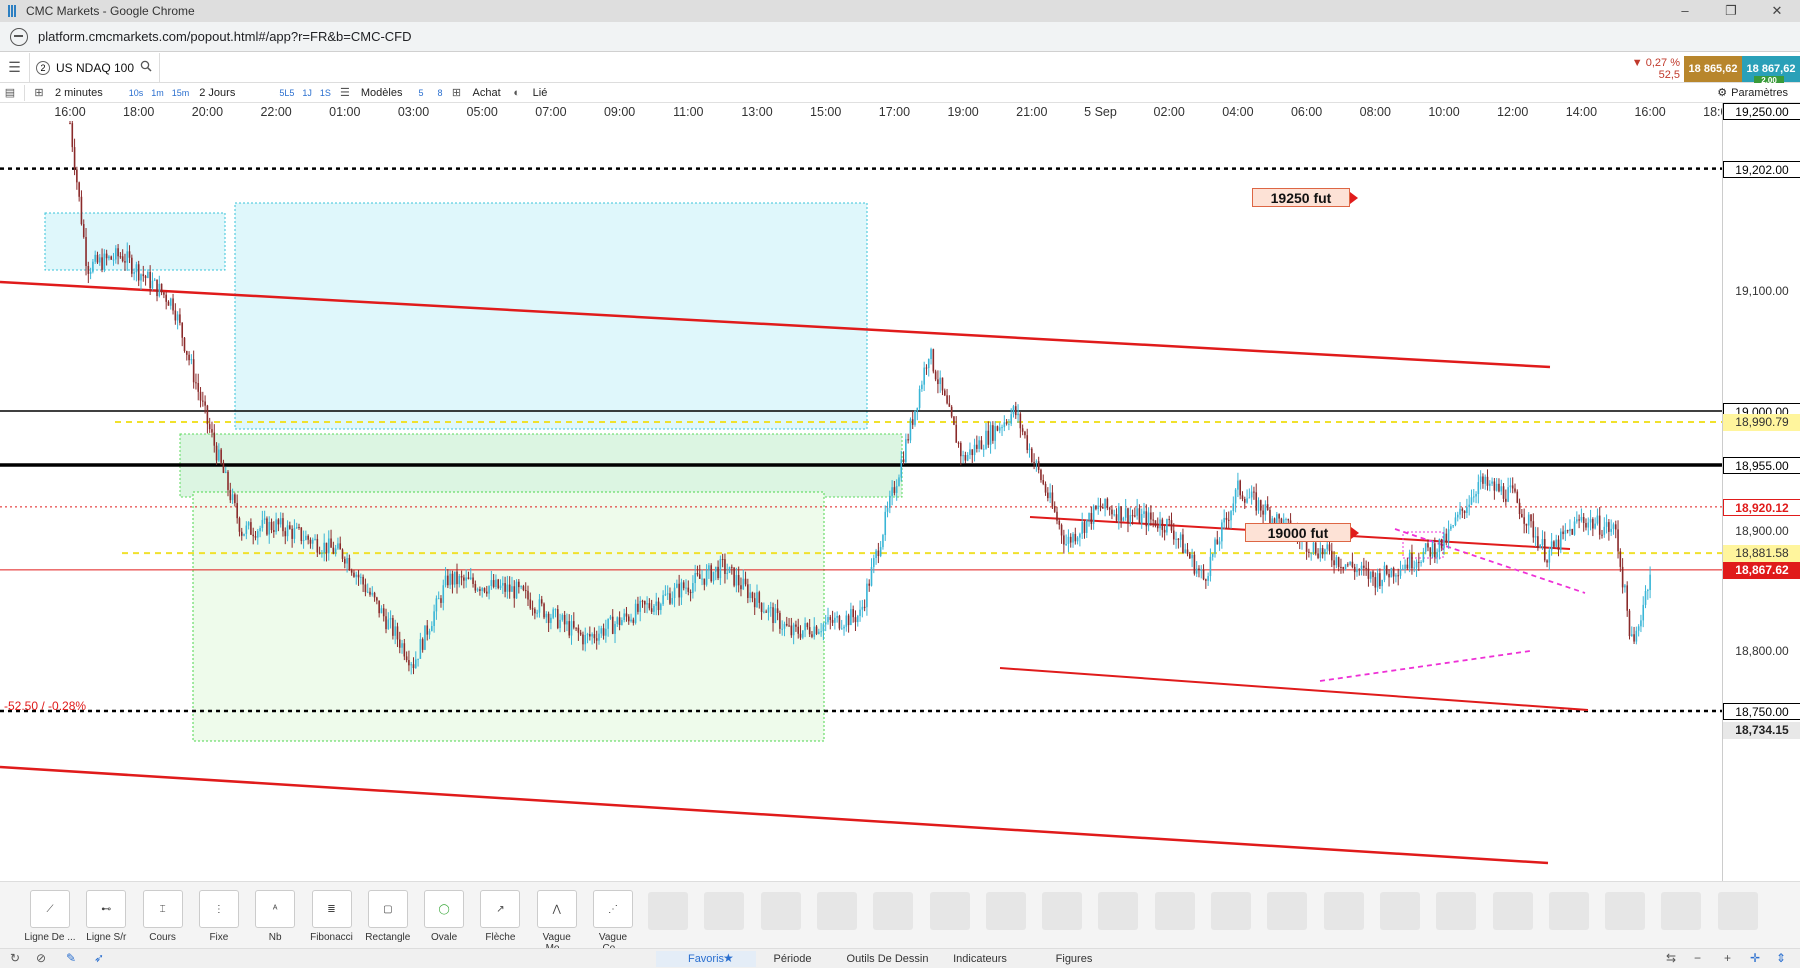  Describe the element at coordinates (146, 67) in the screenshot. I see `search-icon` at that location.